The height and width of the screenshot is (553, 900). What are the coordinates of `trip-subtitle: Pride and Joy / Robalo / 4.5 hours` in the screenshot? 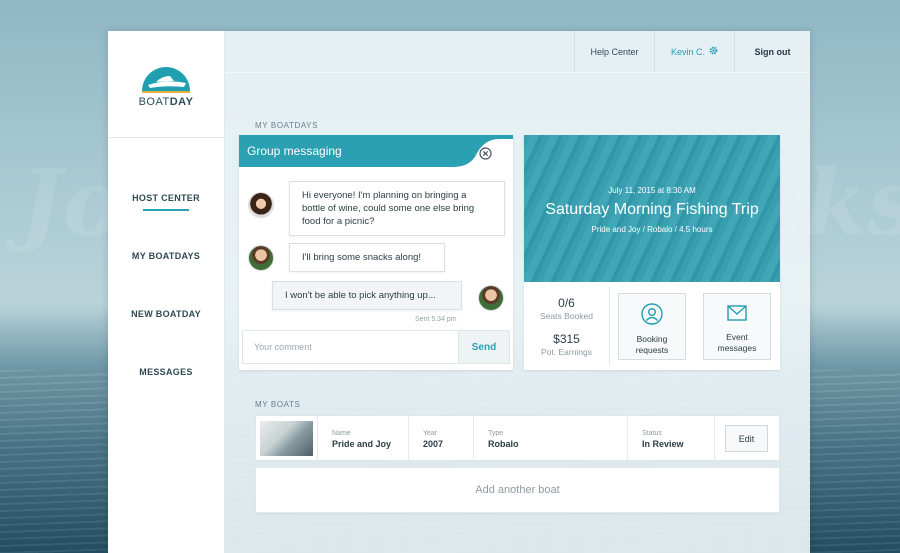 It's located at (652, 229).